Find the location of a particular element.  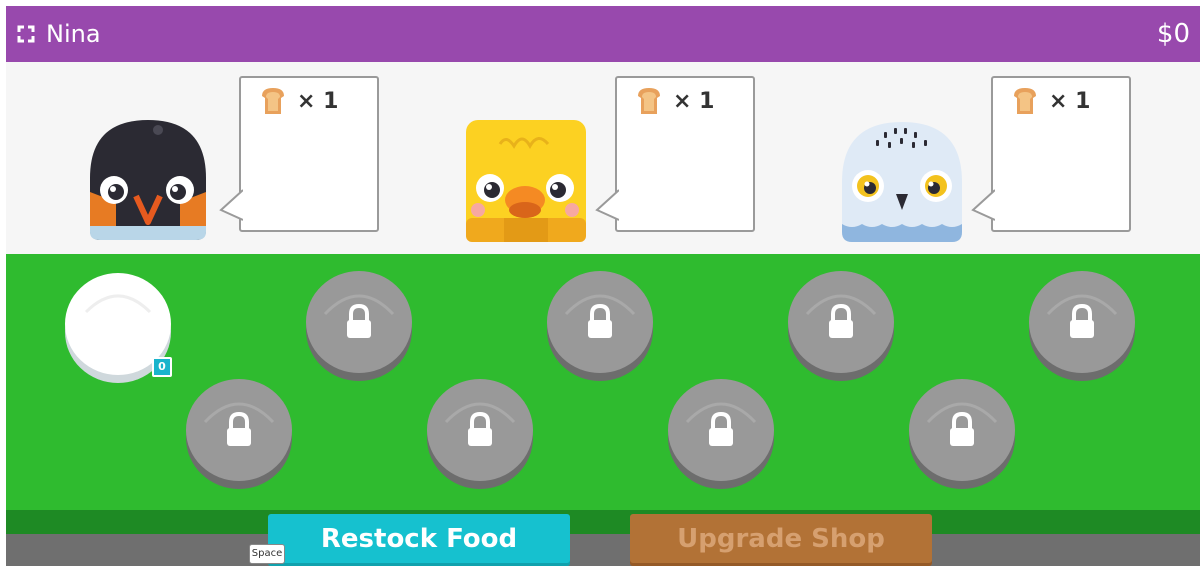

customer-penguin: × 1 is located at coordinates (196, 158).